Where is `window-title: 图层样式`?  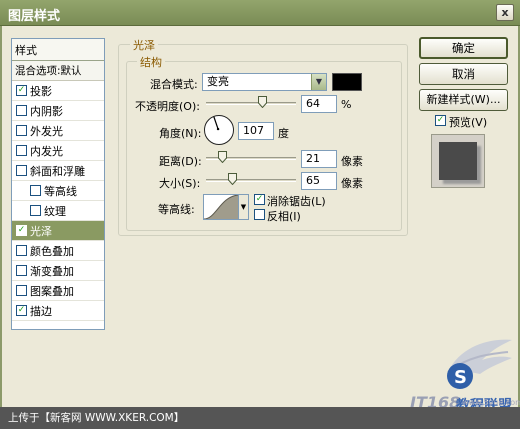 window-title: 图层样式 is located at coordinates (34, 16).